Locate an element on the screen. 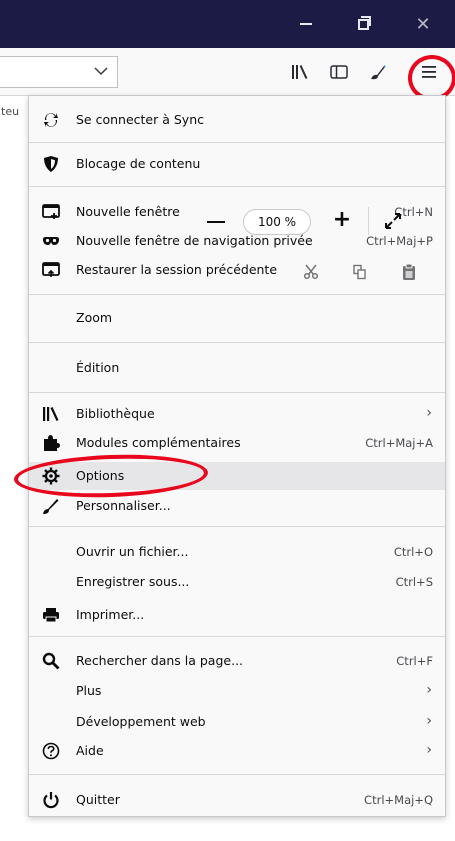 The image size is (455, 841). zoom-in-button: + is located at coordinates (342, 221).